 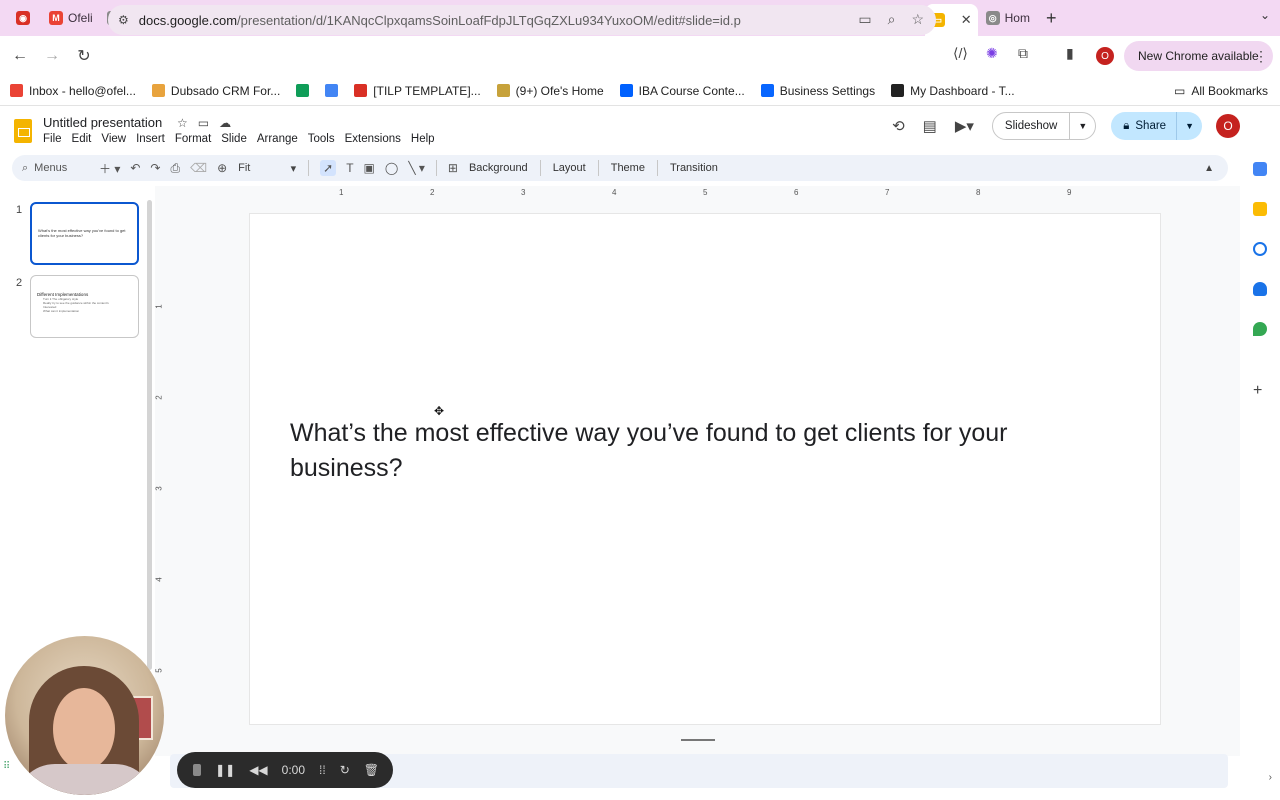 What do you see at coordinates (1082, 126) in the screenshot?
I see `slideshow-dropdown-icon: ▼` at bounding box center [1082, 126].